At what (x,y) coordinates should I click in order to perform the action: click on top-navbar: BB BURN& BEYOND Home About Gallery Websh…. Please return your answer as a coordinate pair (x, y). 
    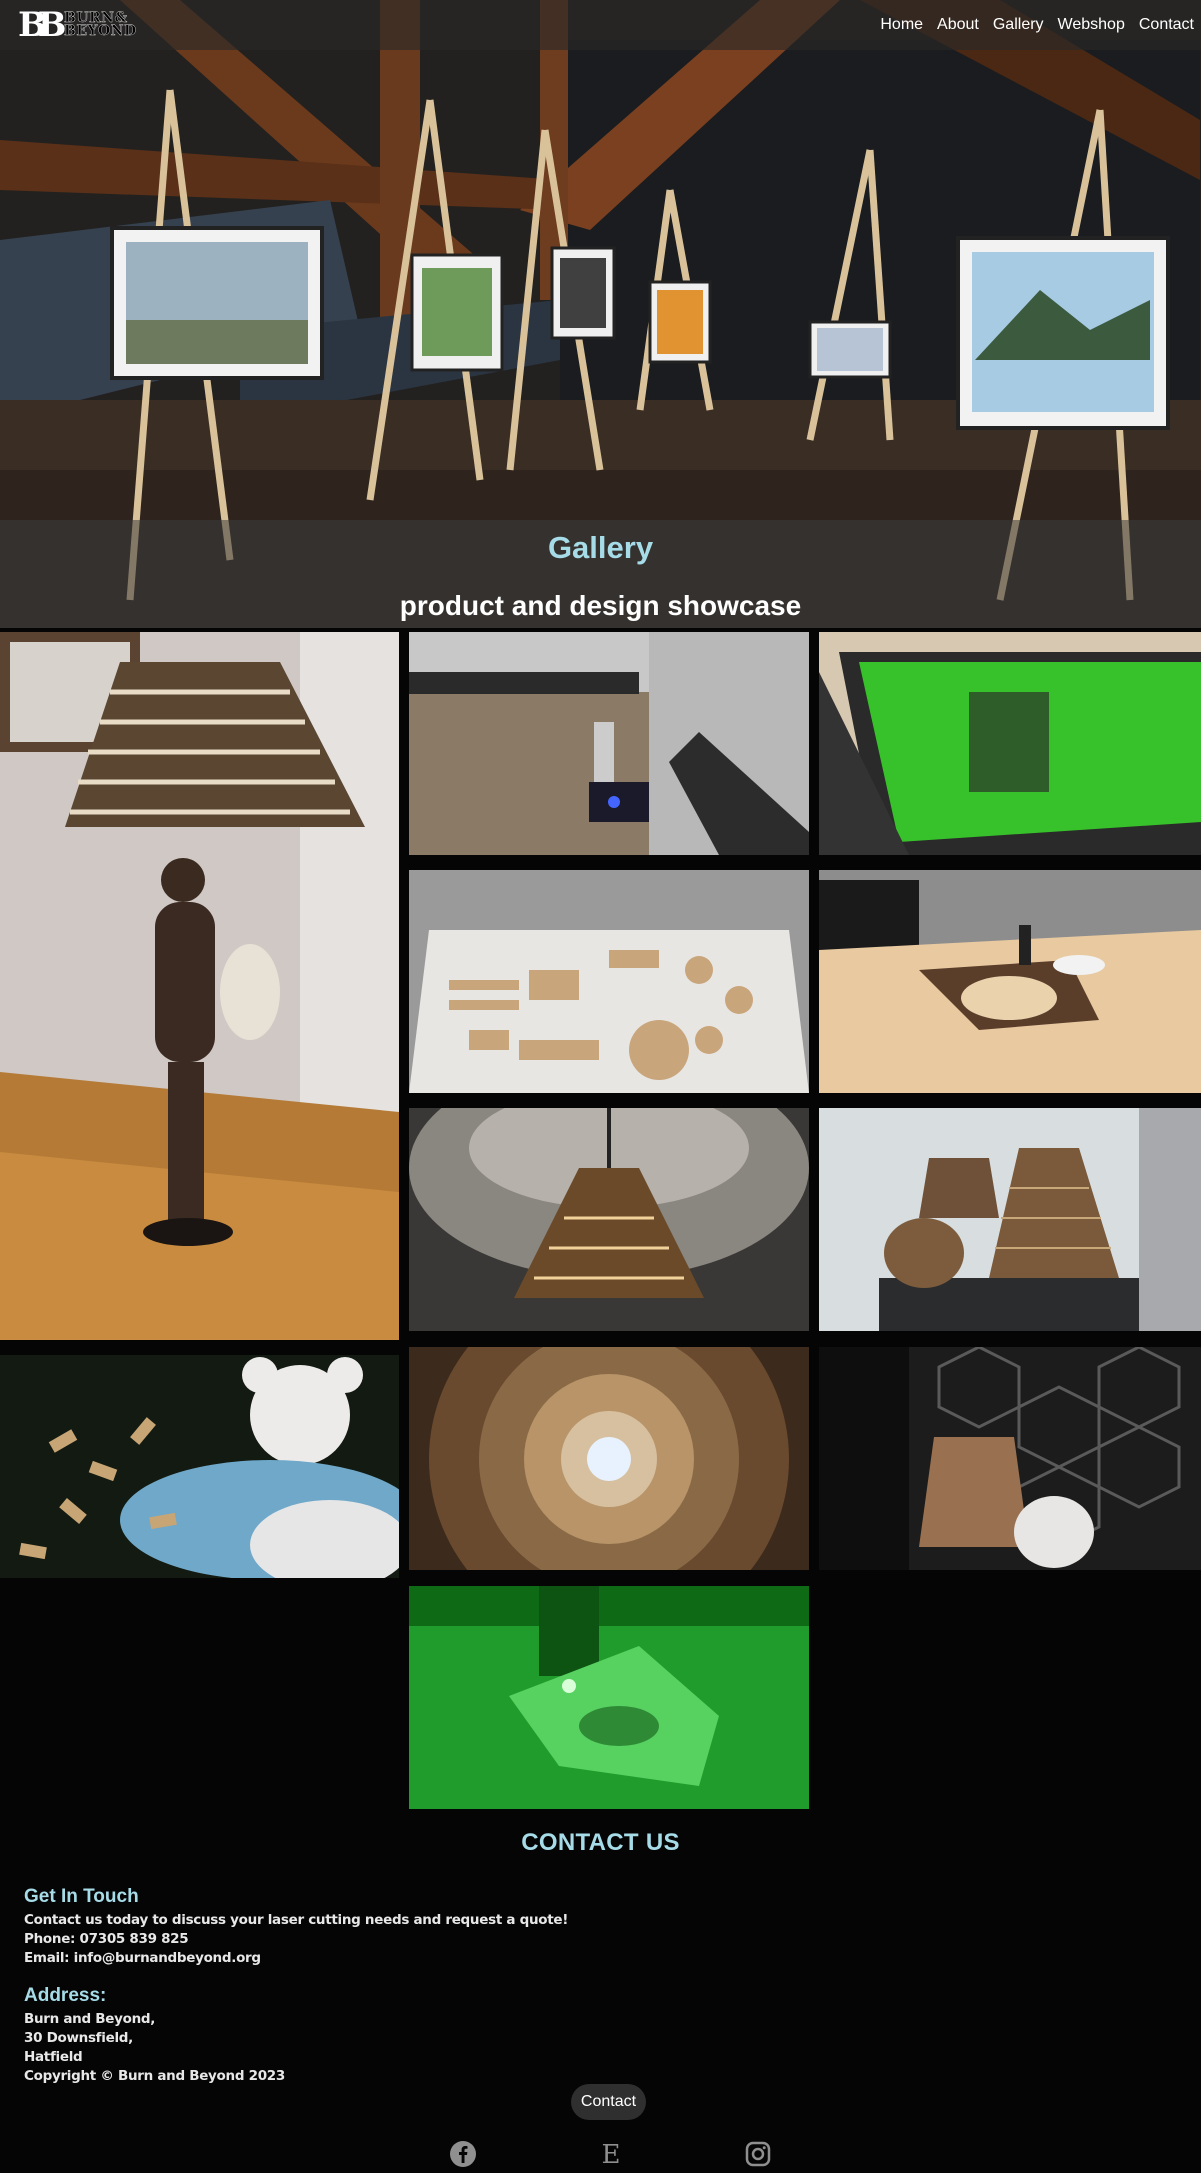
    Looking at the image, I should click on (600, 25).